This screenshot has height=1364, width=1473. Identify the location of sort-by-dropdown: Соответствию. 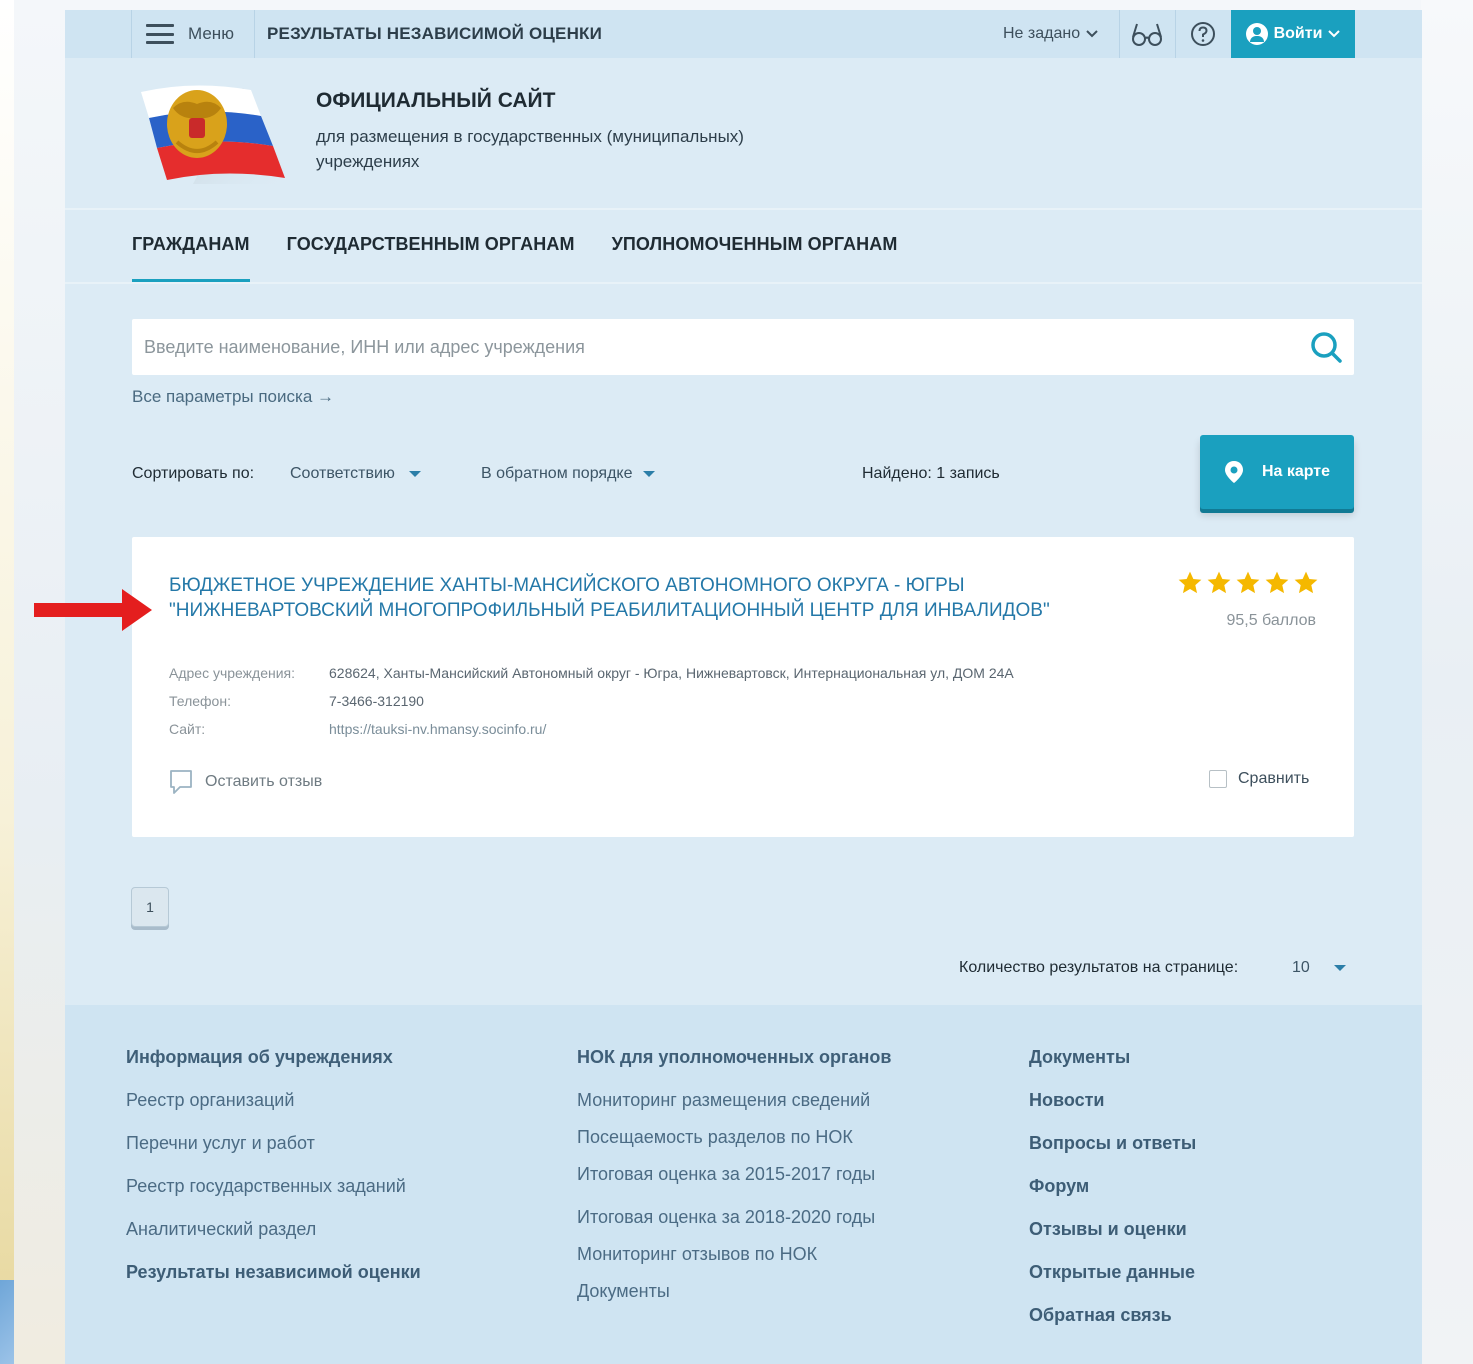
(355, 474).